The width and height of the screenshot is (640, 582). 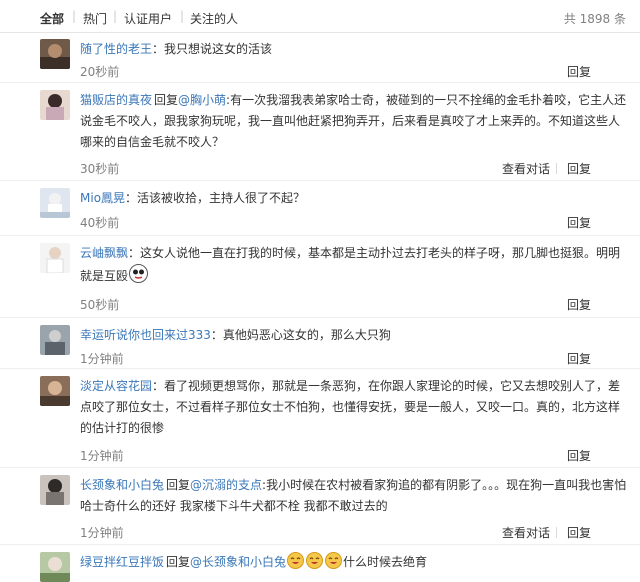 What do you see at coordinates (116, 49) in the screenshot?
I see `comment-username: 随了性的老王` at bounding box center [116, 49].